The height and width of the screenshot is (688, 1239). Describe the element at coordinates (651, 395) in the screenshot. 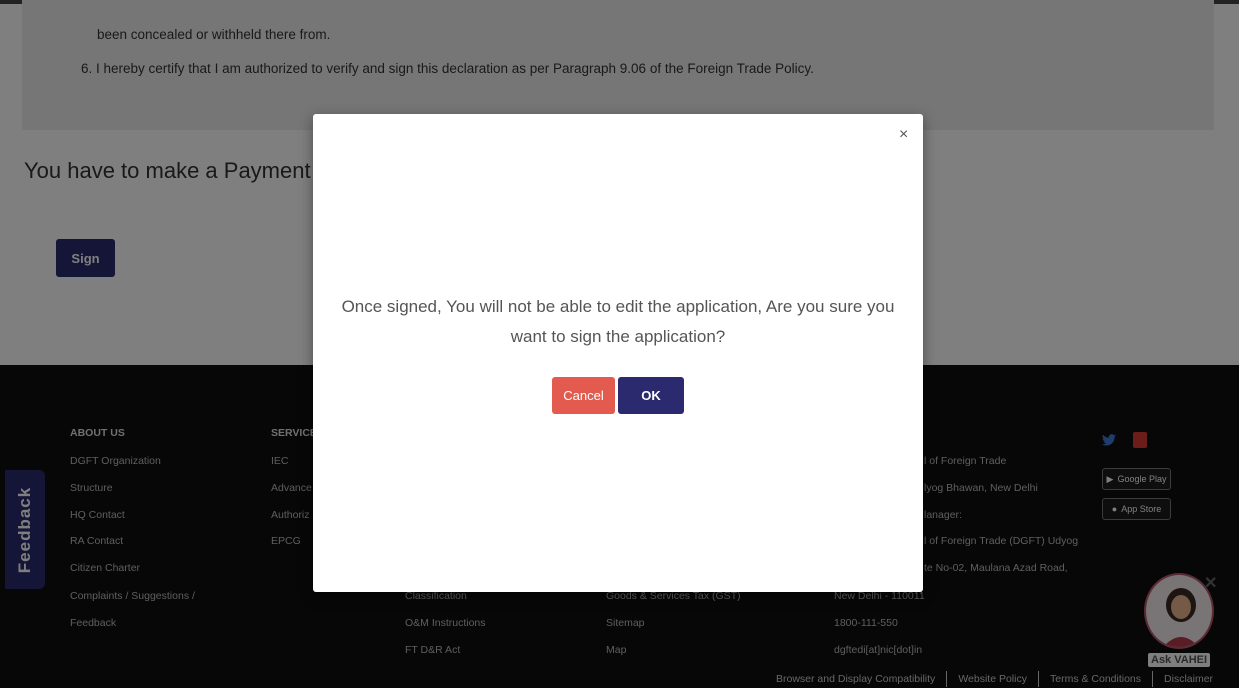

I see `ok-button: OK` at that location.